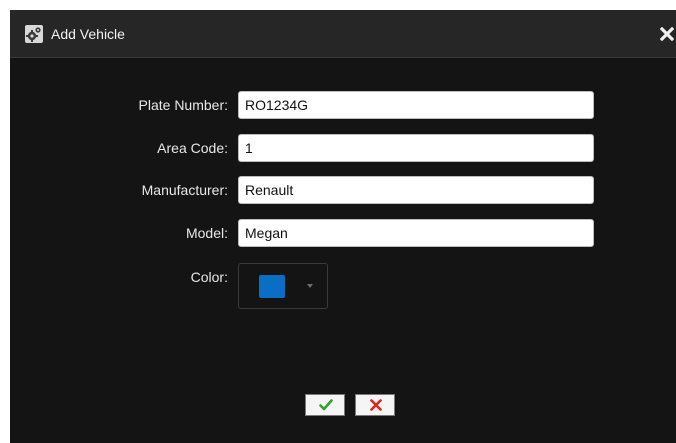  I want to click on model-label: Model:, so click(206, 233).